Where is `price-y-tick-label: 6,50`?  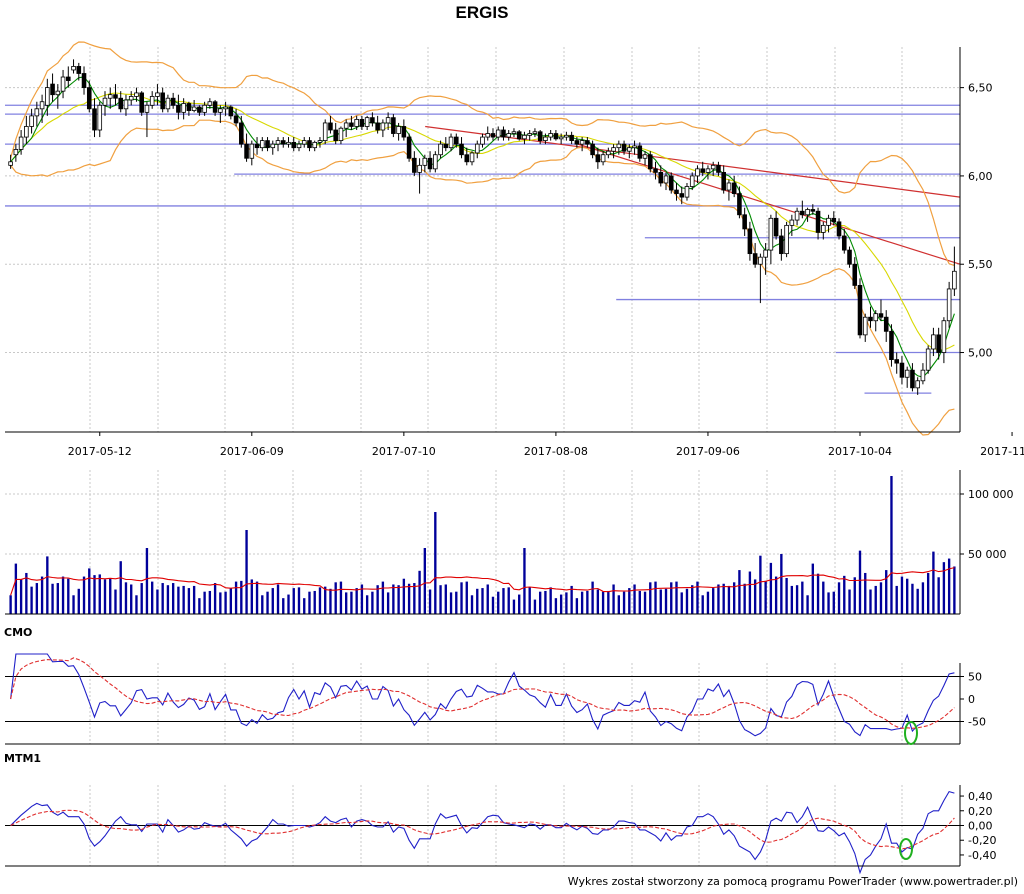 price-y-tick-label: 6,50 is located at coordinates (980, 88).